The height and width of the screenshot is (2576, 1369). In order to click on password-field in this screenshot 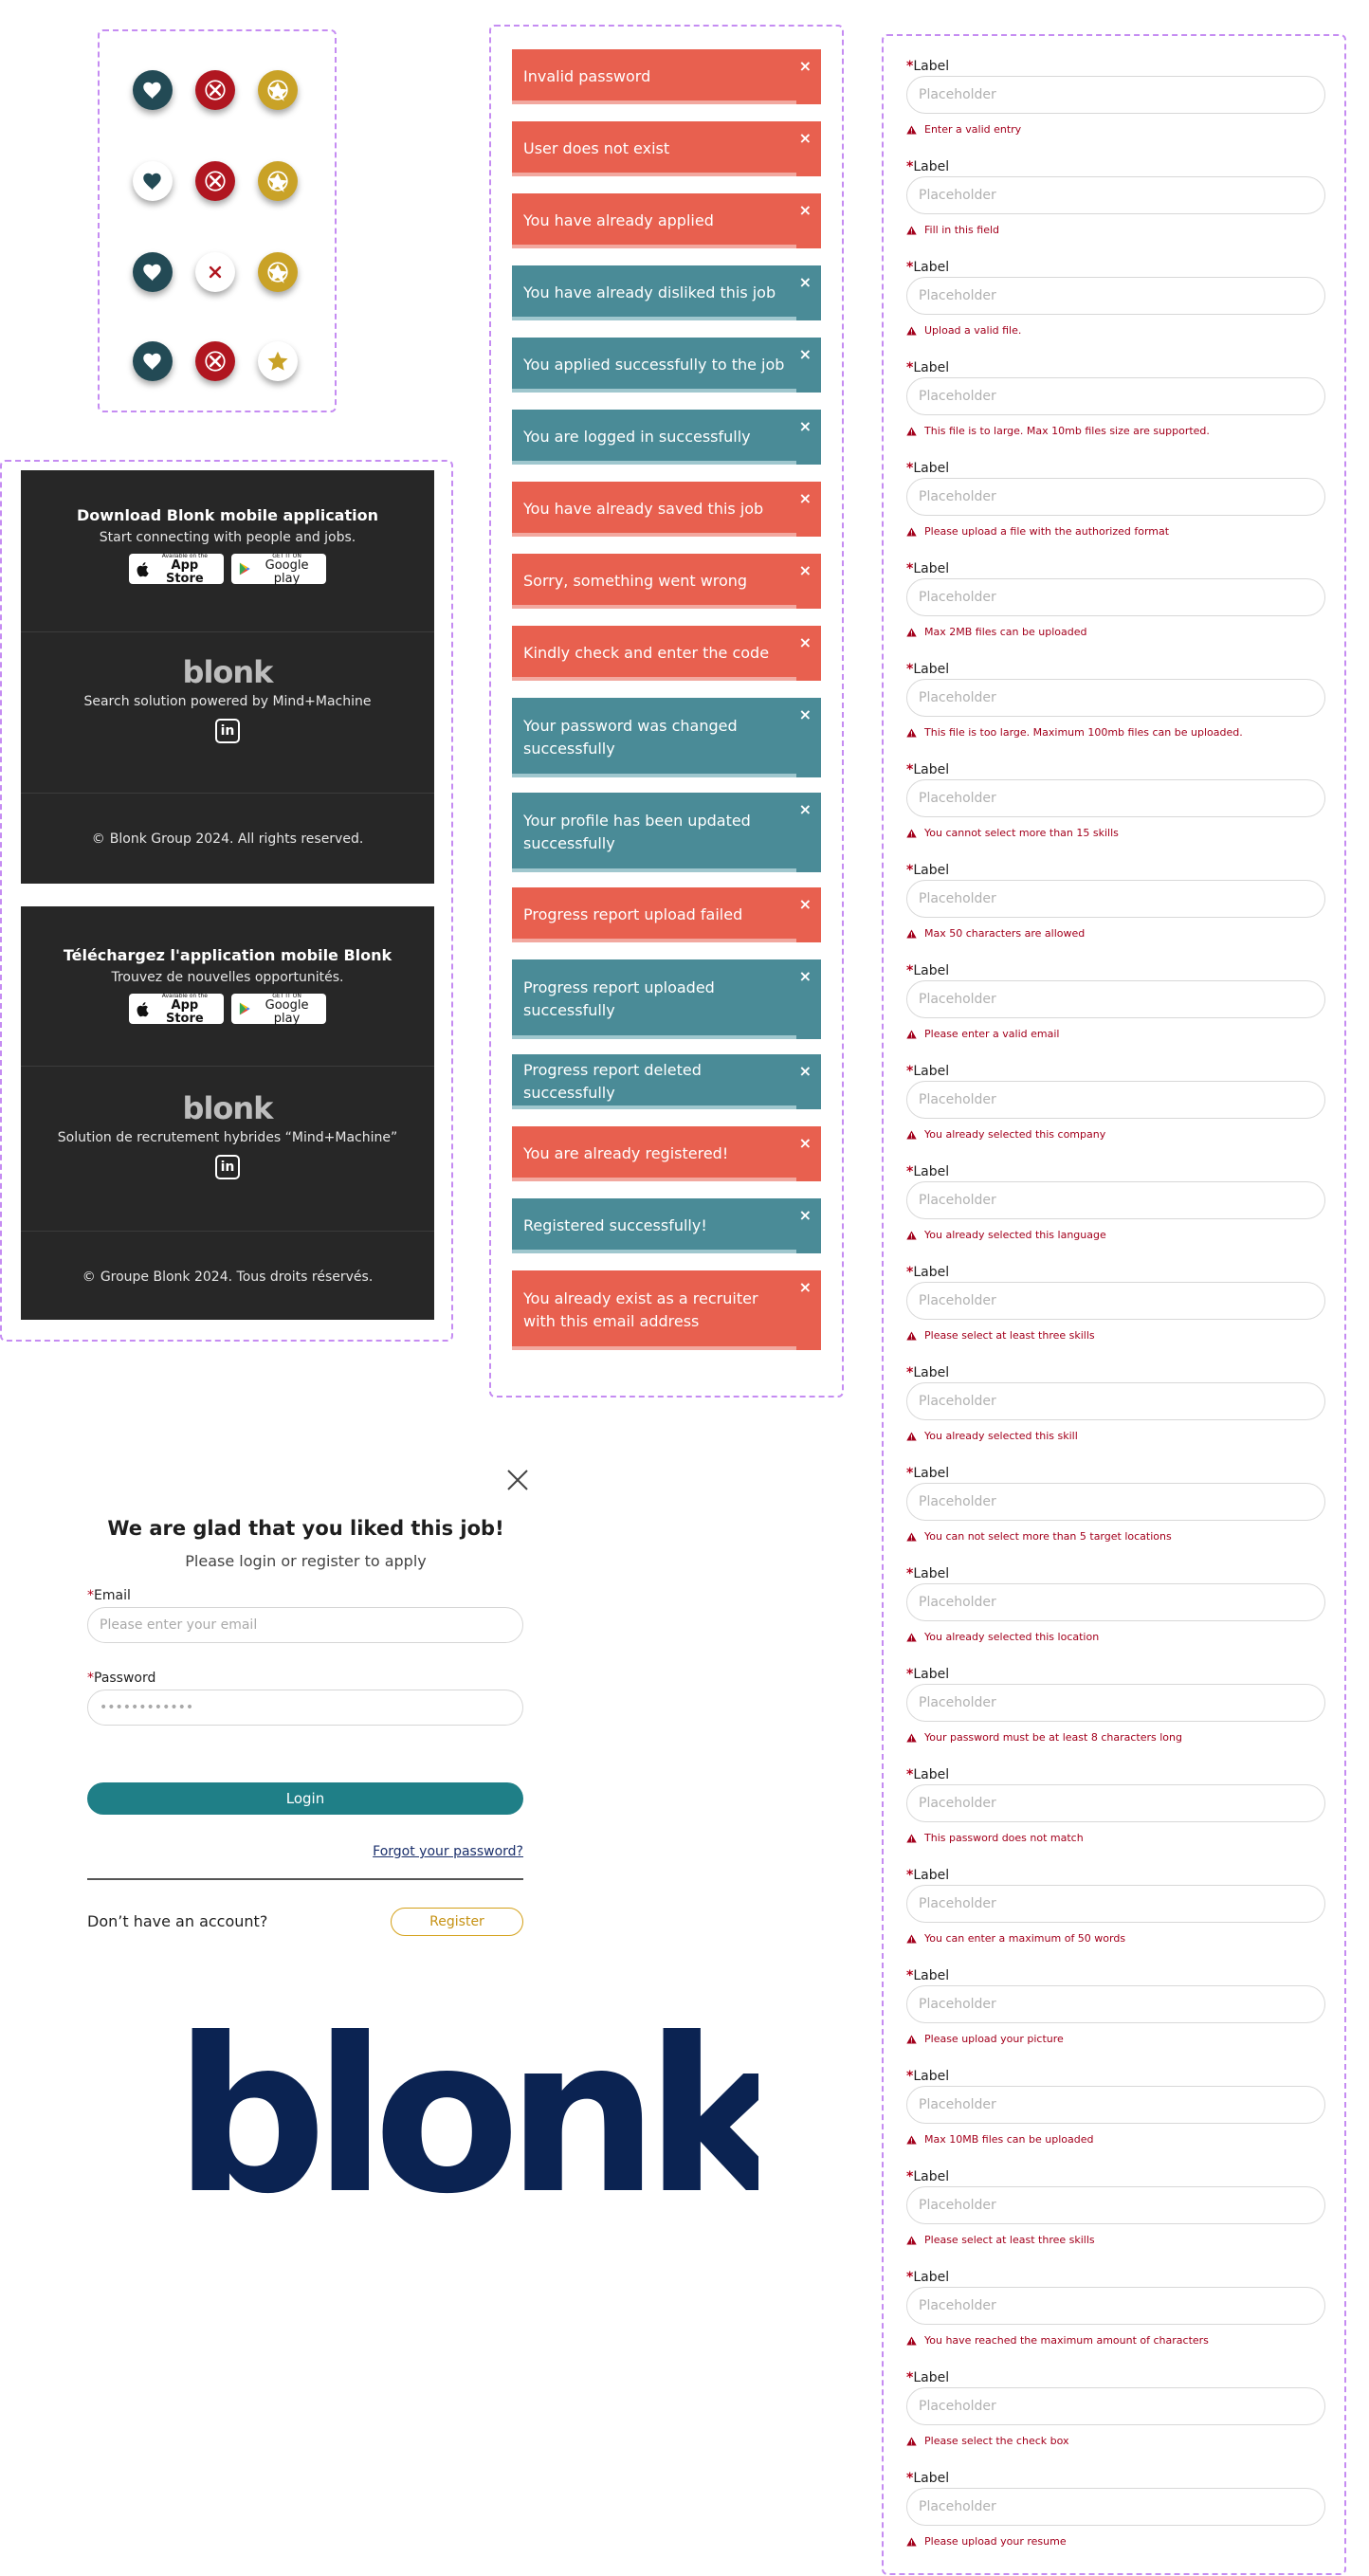, I will do `click(305, 1708)`.